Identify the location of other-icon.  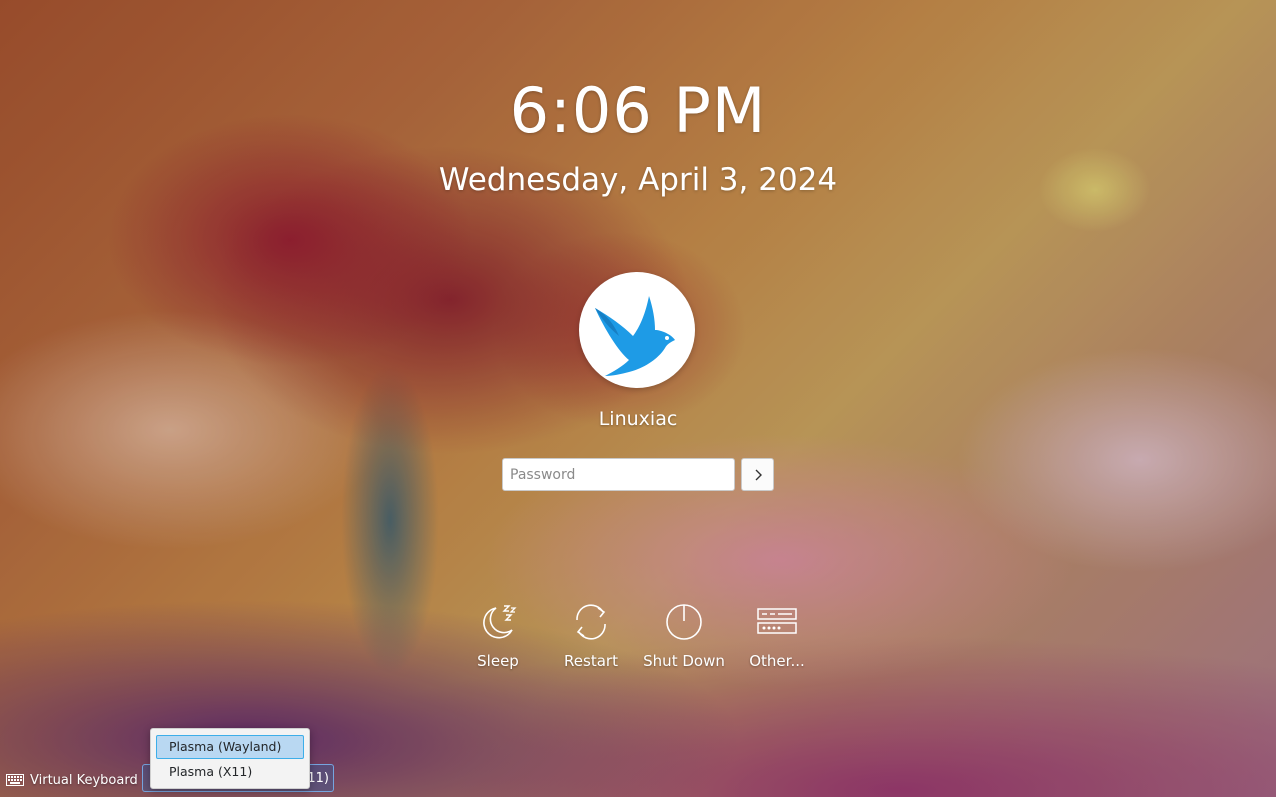
(777, 621).